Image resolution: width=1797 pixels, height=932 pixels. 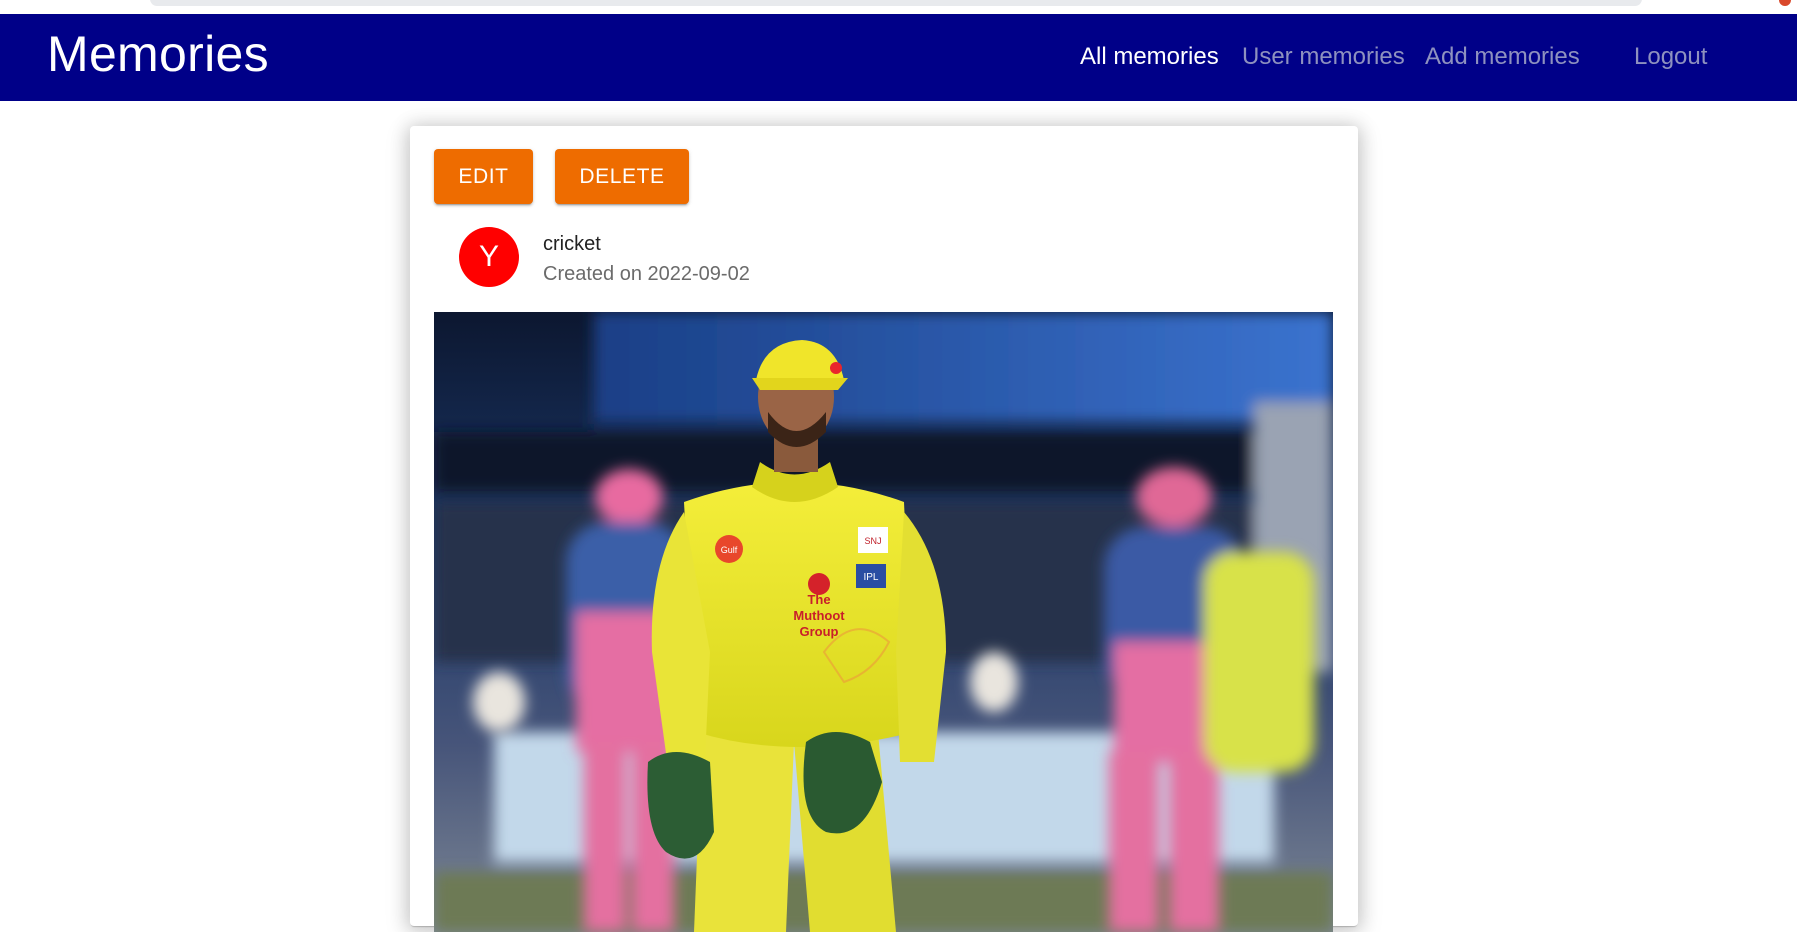 What do you see at coordinates (489, 257) in the screenshot?
I see `avatar: Y` at bounding box center [489, 257].